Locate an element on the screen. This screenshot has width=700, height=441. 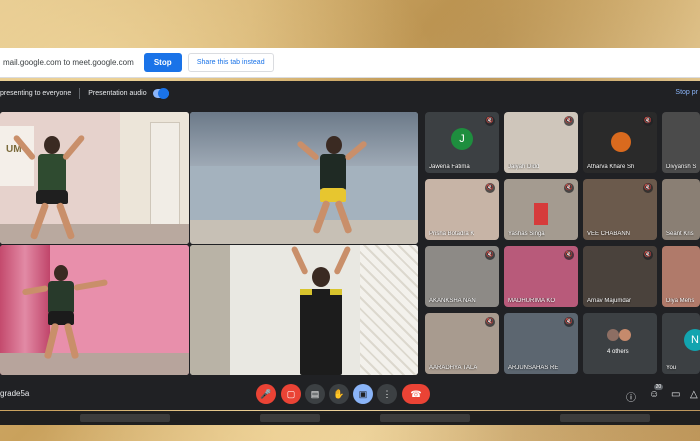
taskbar is located at coordinates (350, 418).